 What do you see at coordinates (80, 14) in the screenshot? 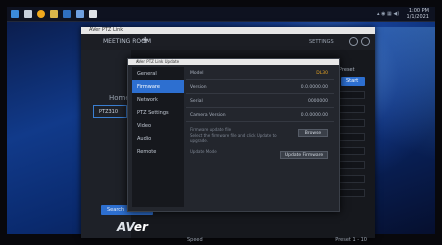
I see `store-icon` at bounding box center [80, 14].